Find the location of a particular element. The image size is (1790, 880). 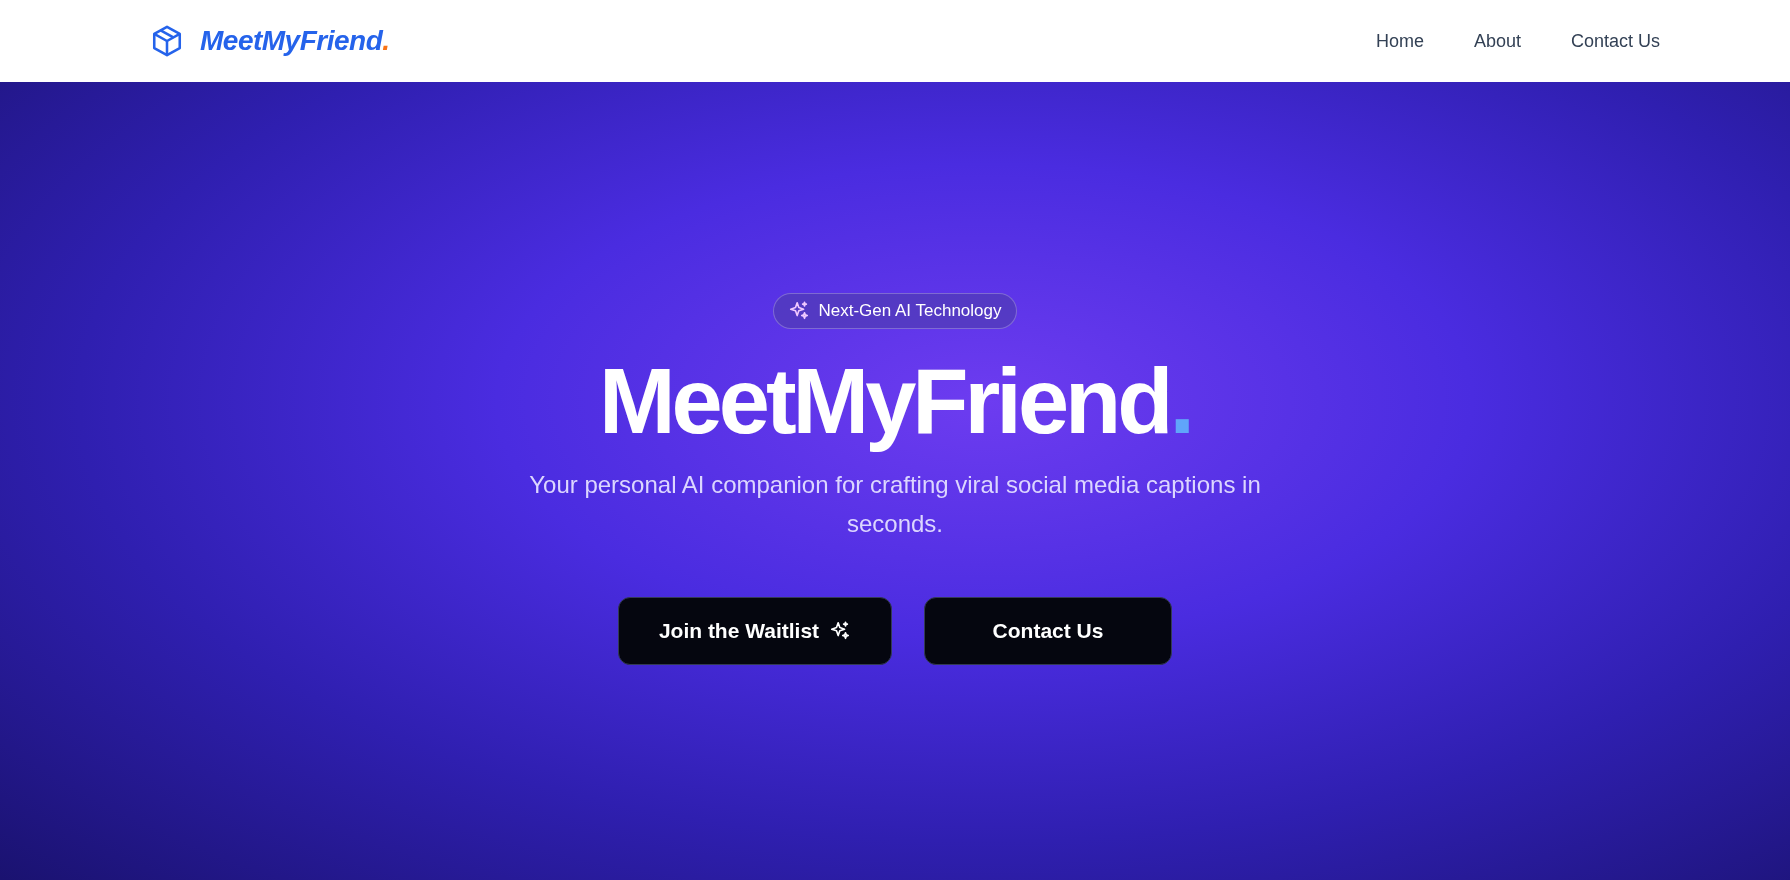

feature-badge: Next-Gen AI Technology is located at coordinates (895, 311).